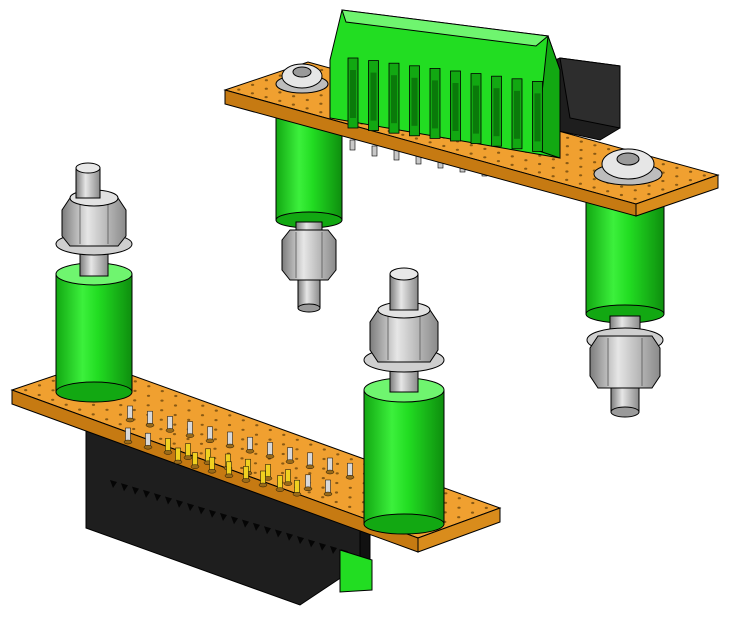 Image resolution: width=732 pixels, height=620 pixels. I want to click on lower-right-standoff, so click(404, 456).